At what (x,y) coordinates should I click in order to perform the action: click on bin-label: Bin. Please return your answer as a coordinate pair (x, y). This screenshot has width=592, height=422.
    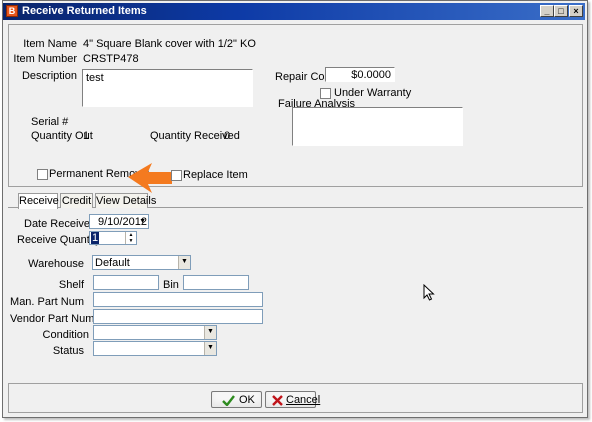
    Looking at the image, I should click on (171, 285).